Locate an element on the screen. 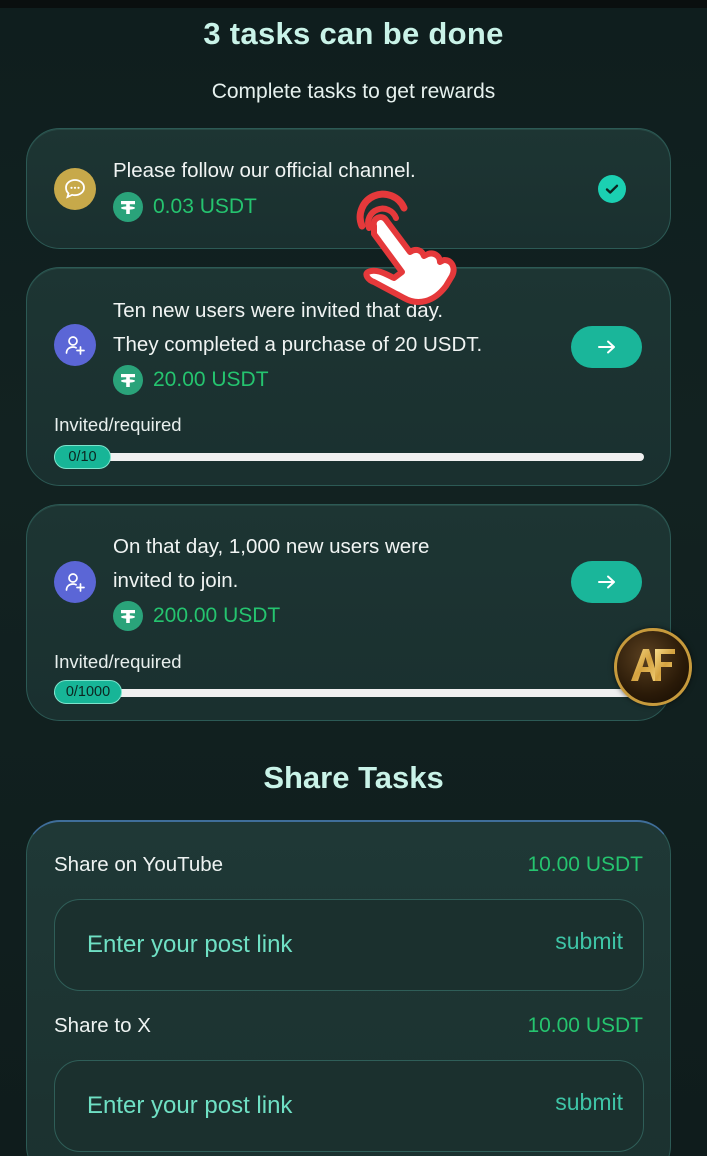  reward-amount: 0.03 USDT is located at coordinates (205, 206).